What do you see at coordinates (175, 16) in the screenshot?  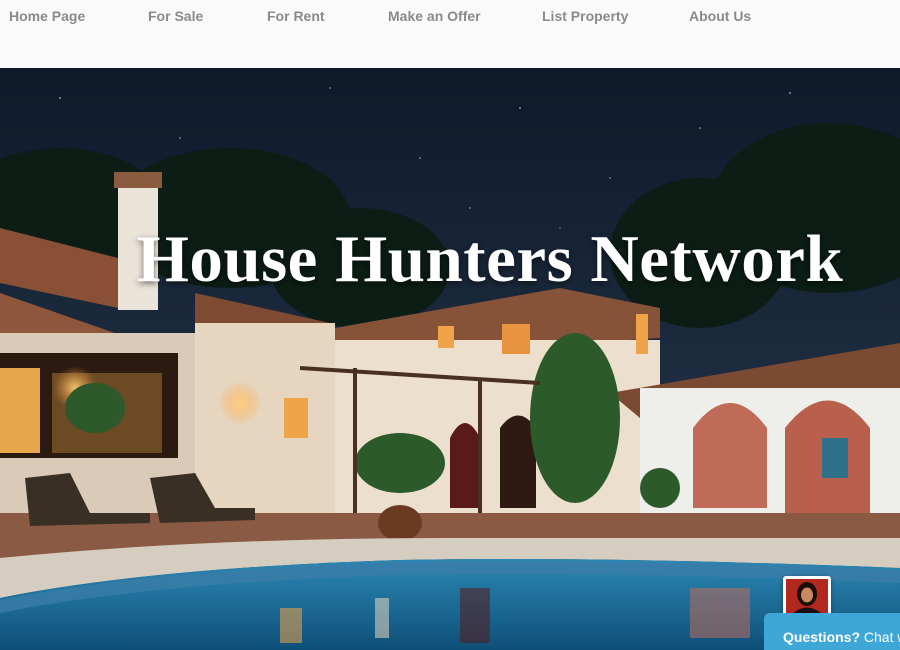 I see `nav-for-sale: For Sale` at bounding box center [175, 16].